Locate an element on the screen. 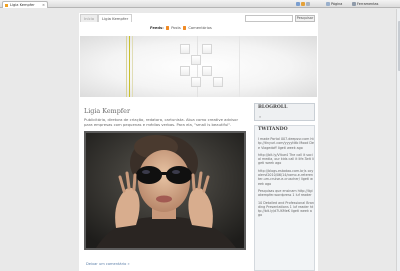 The image size is (400, 271). comments-link: Deixar um comentário » is located at coordinates (108, 264).